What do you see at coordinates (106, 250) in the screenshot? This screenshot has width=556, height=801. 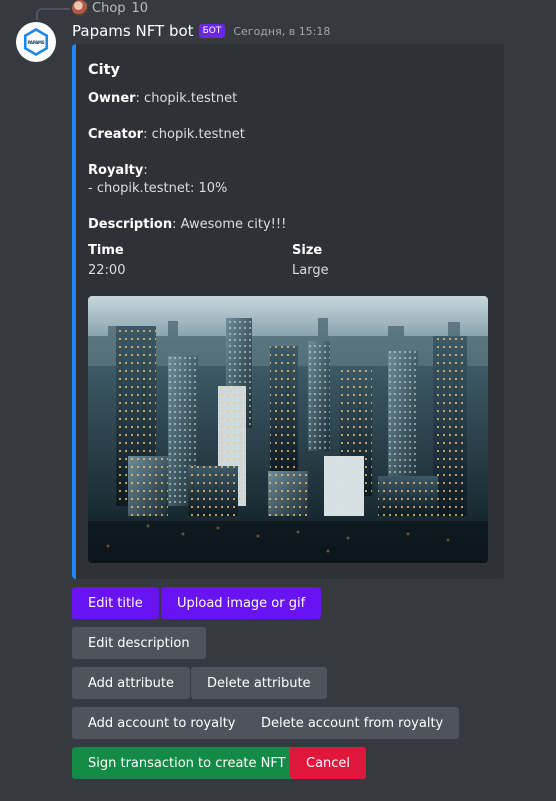 I see `time-label: Time` at bounding box center [106, 250].